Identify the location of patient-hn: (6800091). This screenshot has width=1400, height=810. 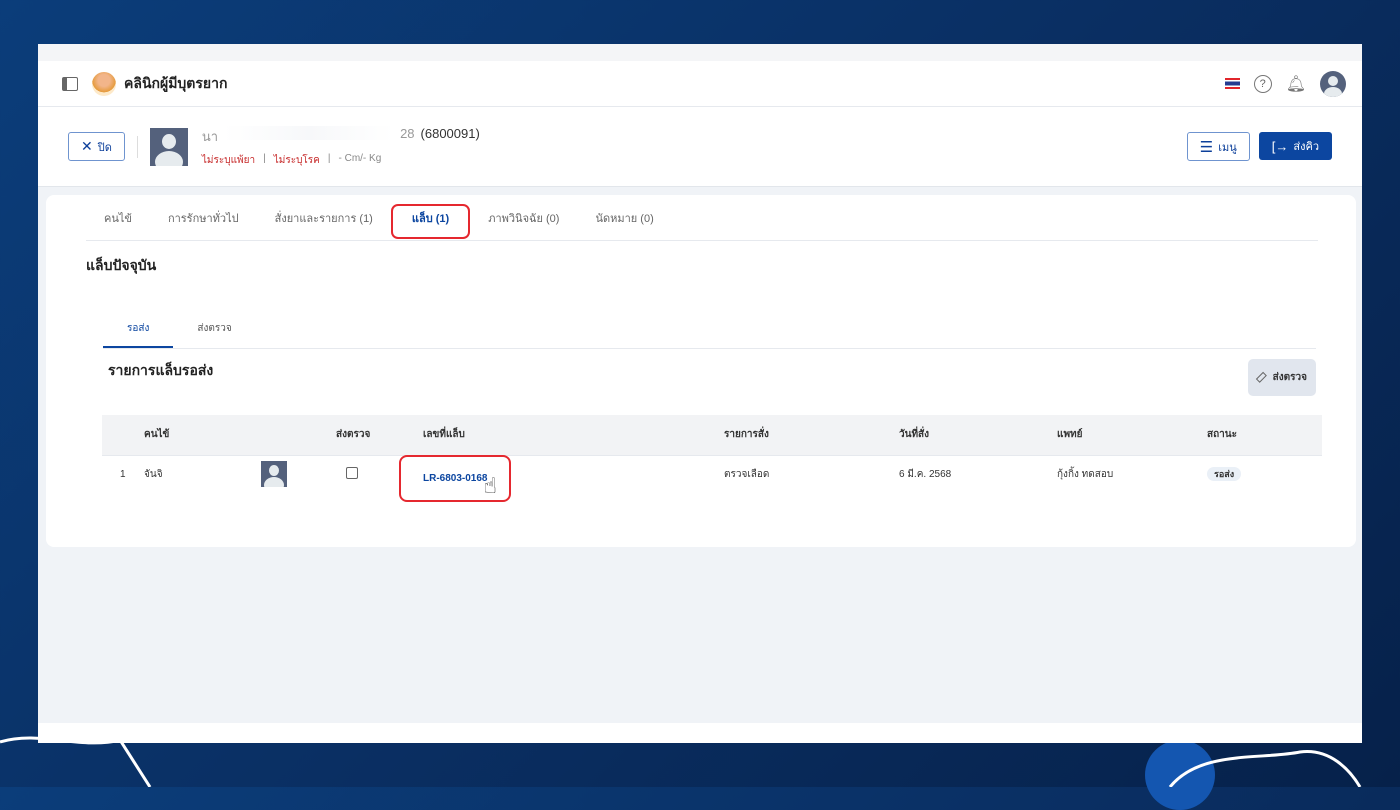
(450, 133).